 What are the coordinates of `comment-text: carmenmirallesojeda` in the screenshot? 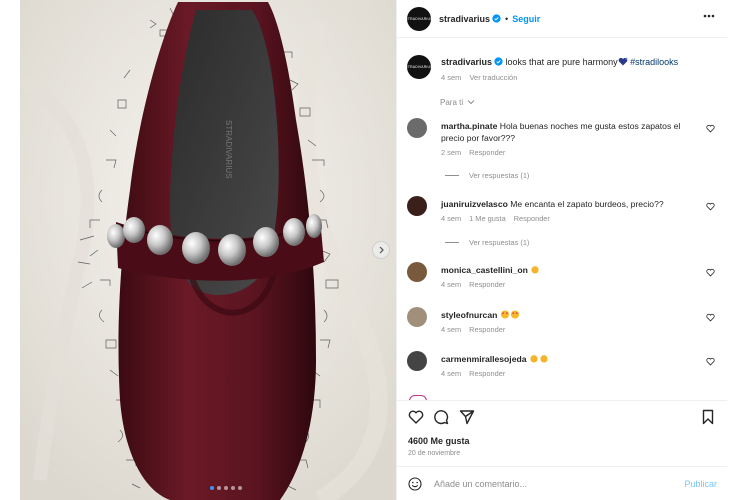 It's located at (568, 359).